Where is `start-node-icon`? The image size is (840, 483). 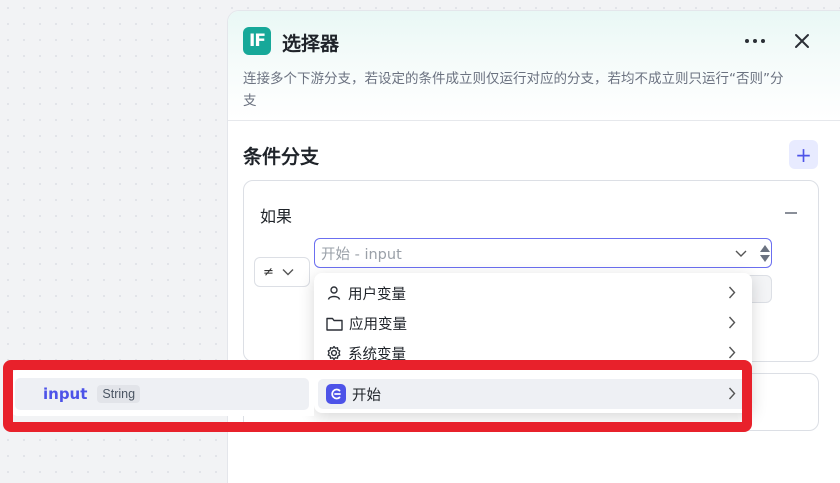
start-node-icon is located at coordinates (336, 394).